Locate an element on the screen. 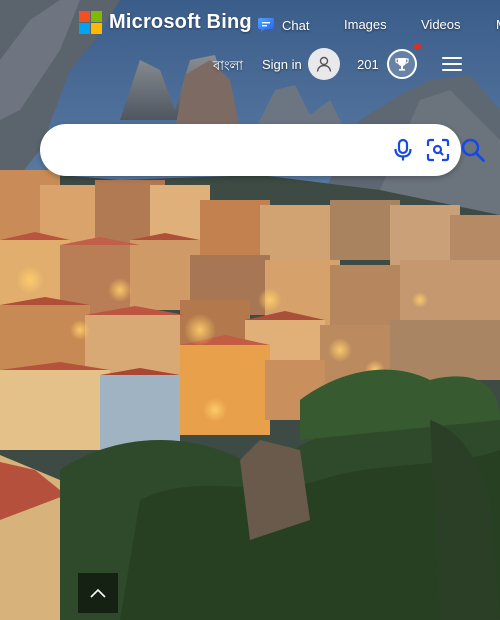 Image resolution: width=500 pixels, height=620 pixels. chat-bubble-icon is located at coordinates (266, 25).